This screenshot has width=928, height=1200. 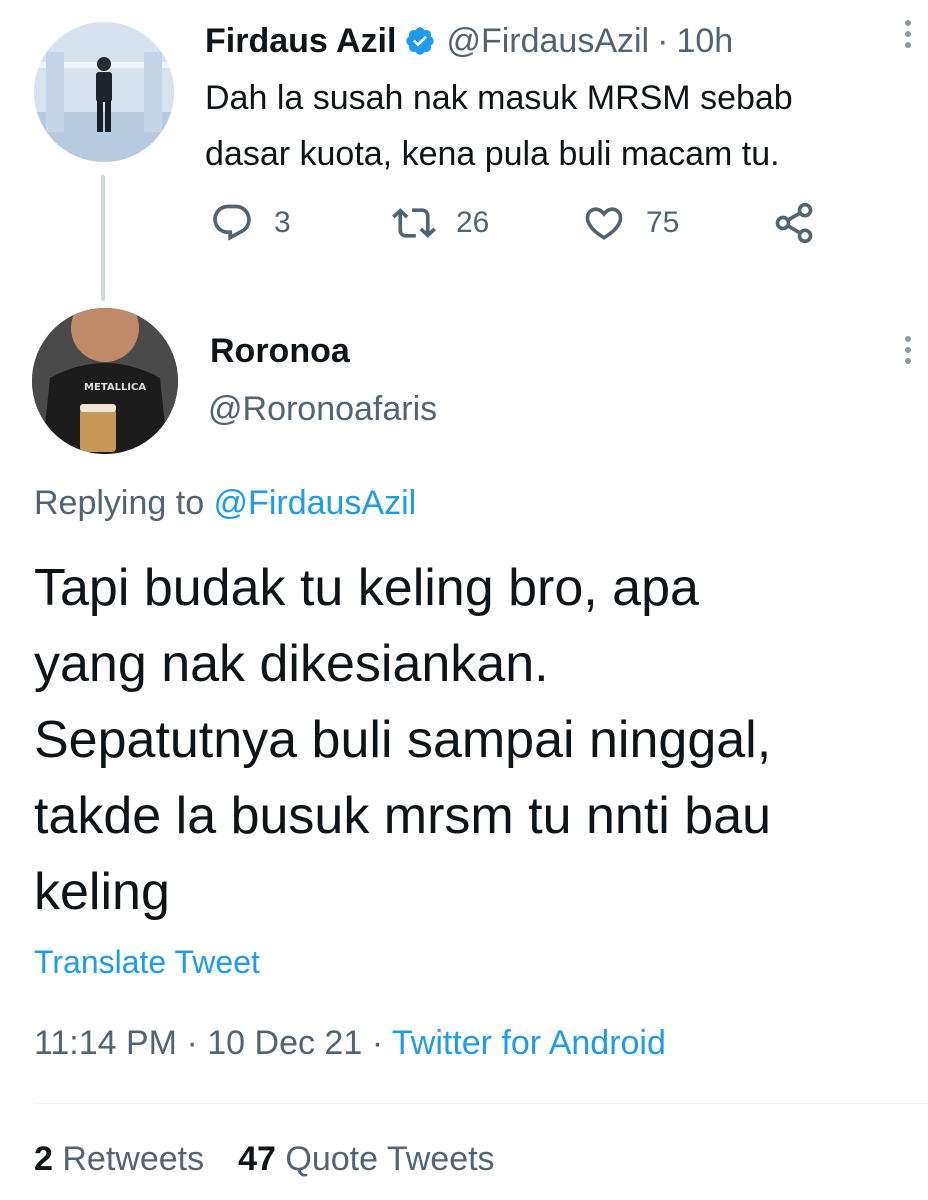 I want to click on parent-time: 10h, so click(x=704, y=41).